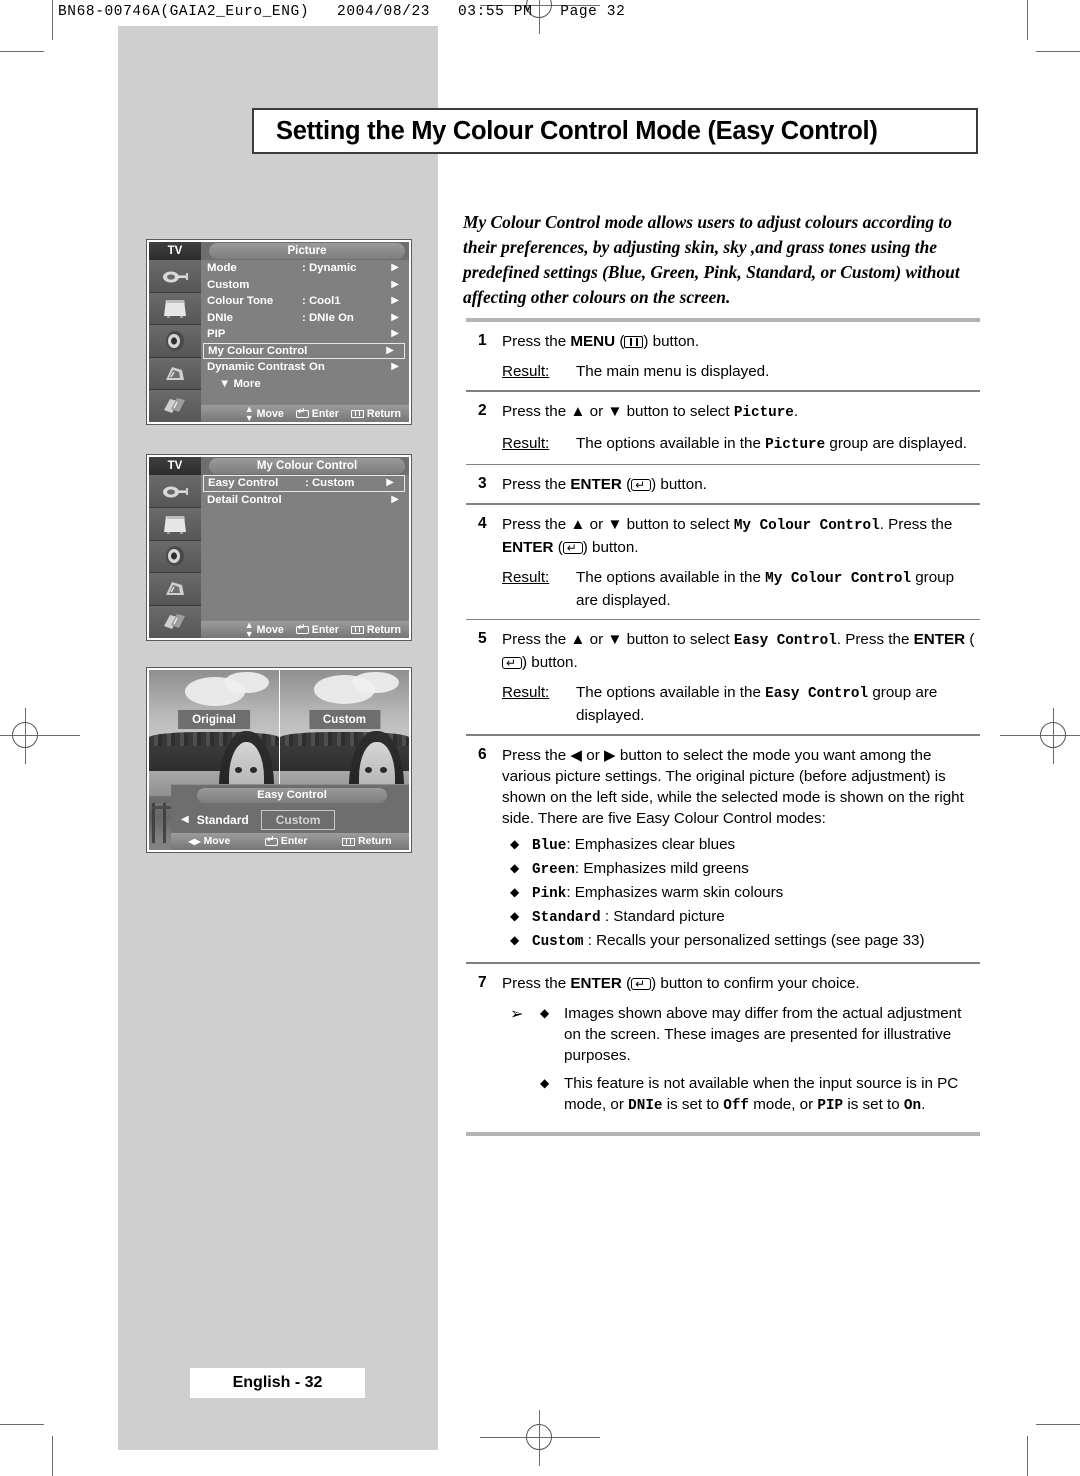  I want to click on step-5-text-c: (, so click(970, 640).